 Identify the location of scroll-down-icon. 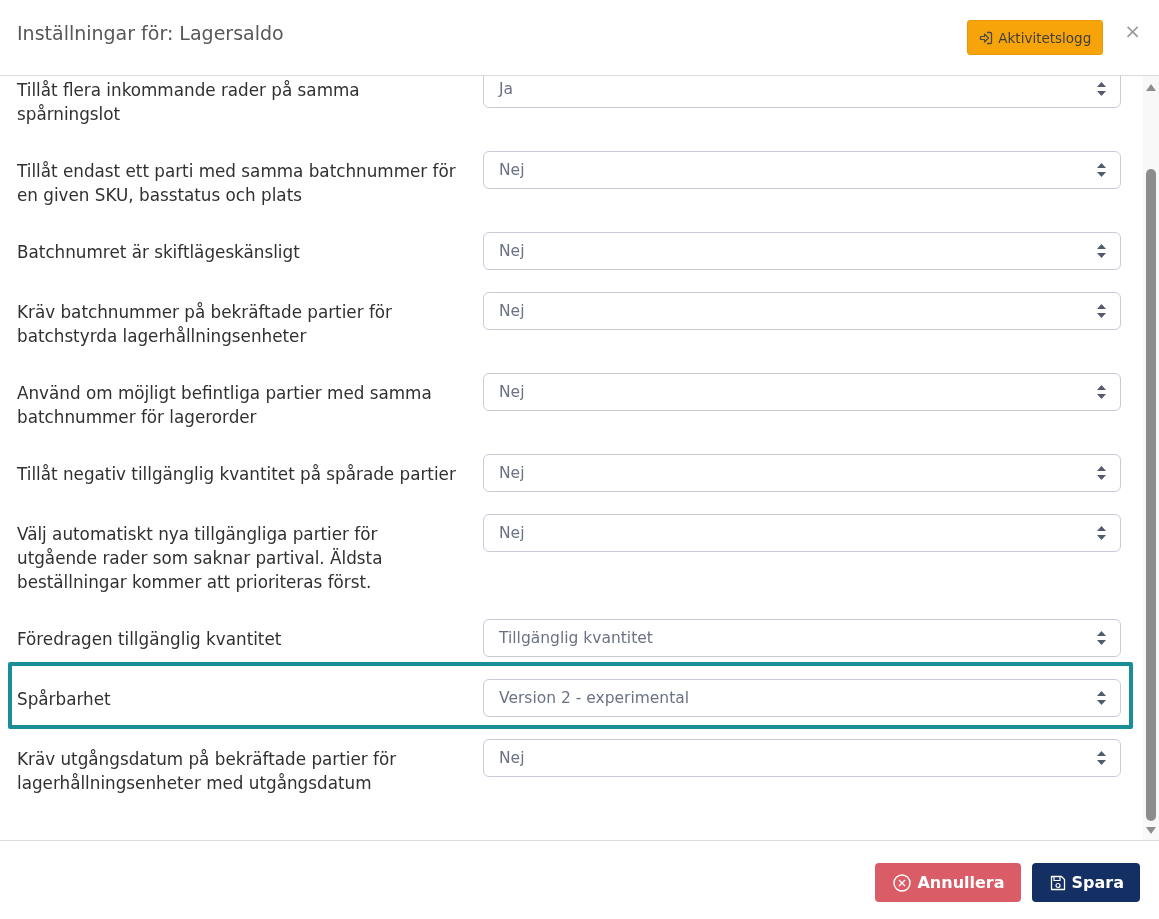
(1151, 830).